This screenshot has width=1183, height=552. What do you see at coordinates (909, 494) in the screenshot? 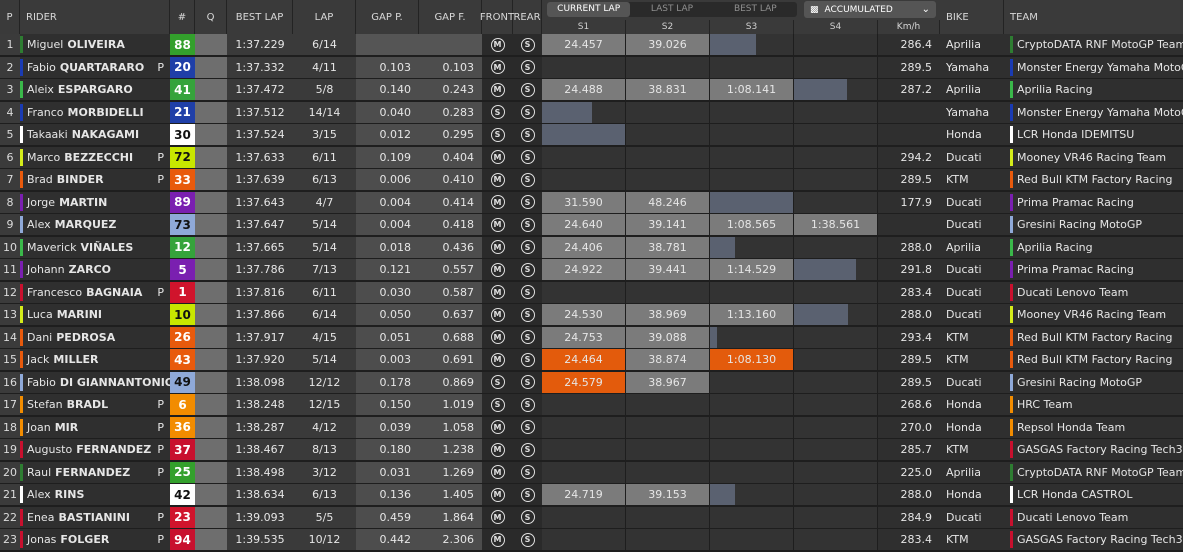
I see `speed-cell: 288.0` at bounding box center [909, 494].